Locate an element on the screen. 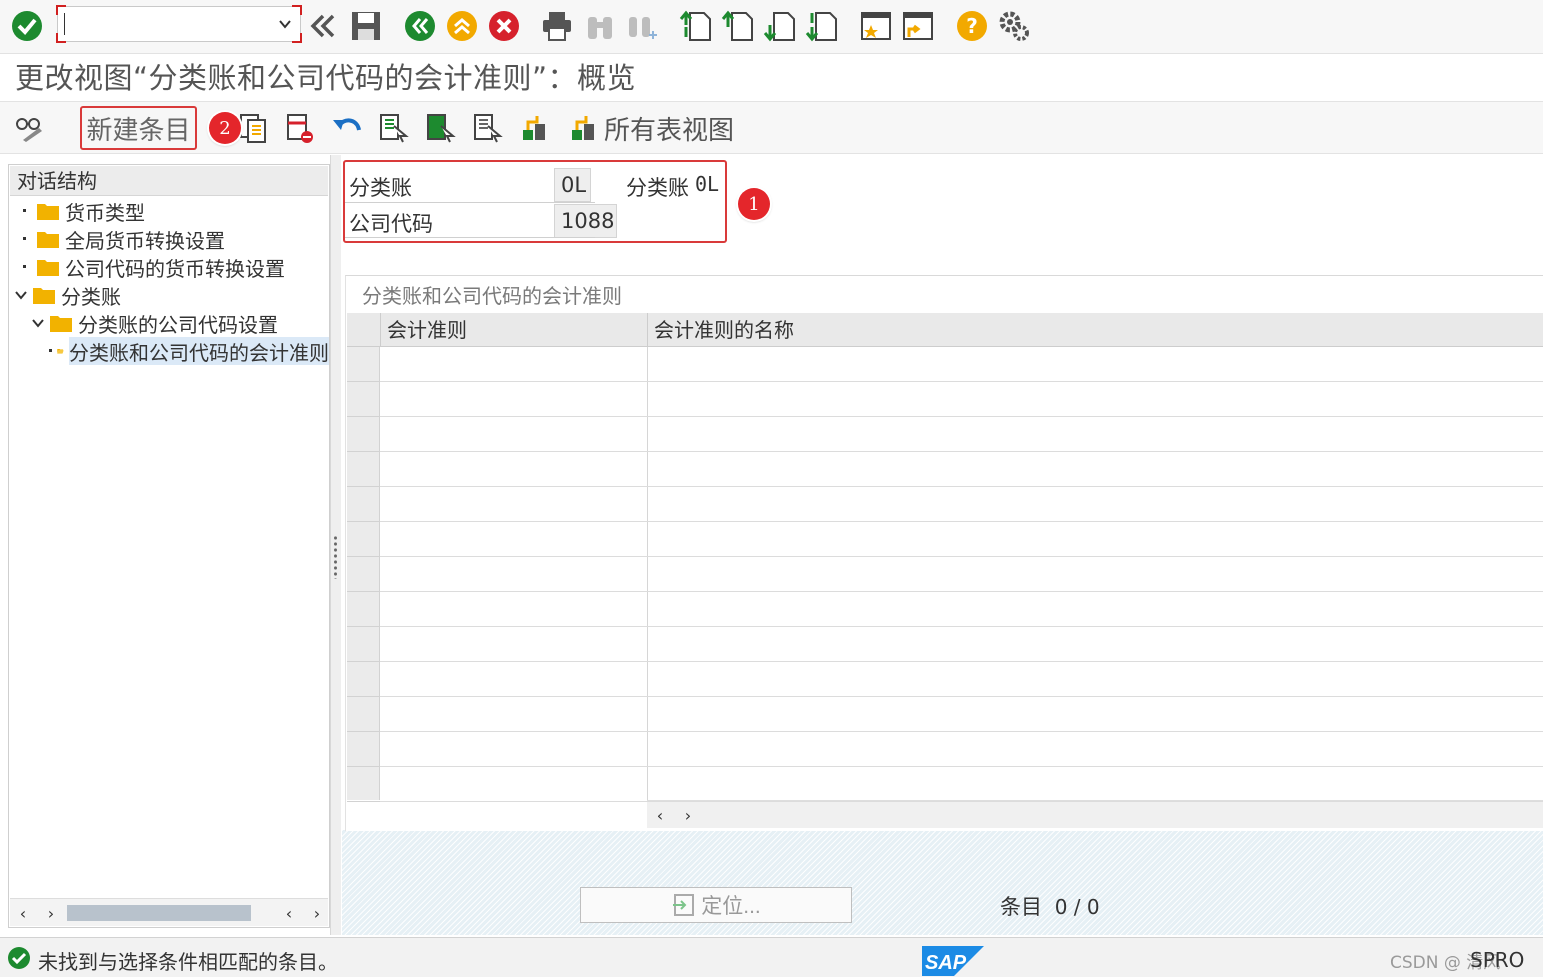 Image resolution: width=1543 pixels, height=977 pixels. tree-node-accounting-principles: 分类账和公司代码的会计准则 is located at coordinates (189, 351).